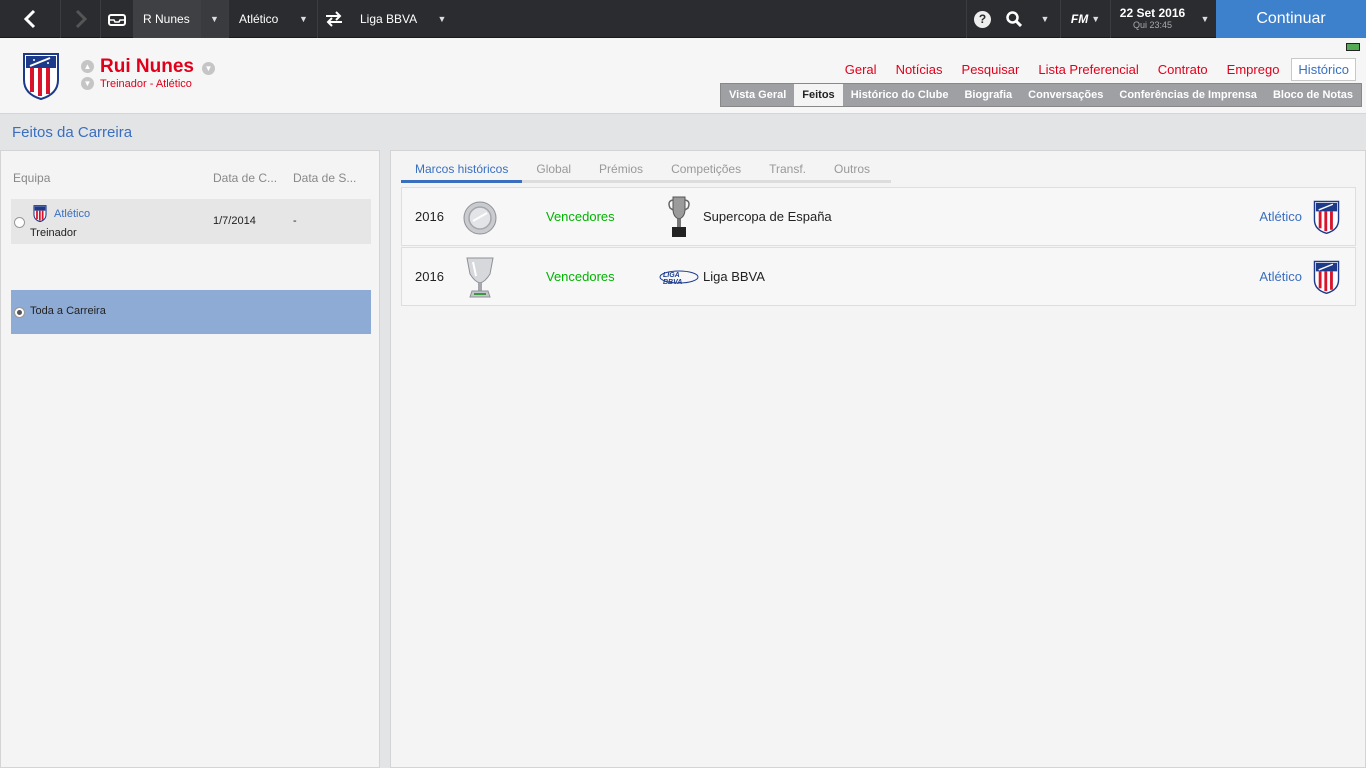 Image resolution: width=1366 pixels, height=768 pixels. Describe the element at coordinates (295, 221) in the screenshot. I see `row-end-date: -` at that location.